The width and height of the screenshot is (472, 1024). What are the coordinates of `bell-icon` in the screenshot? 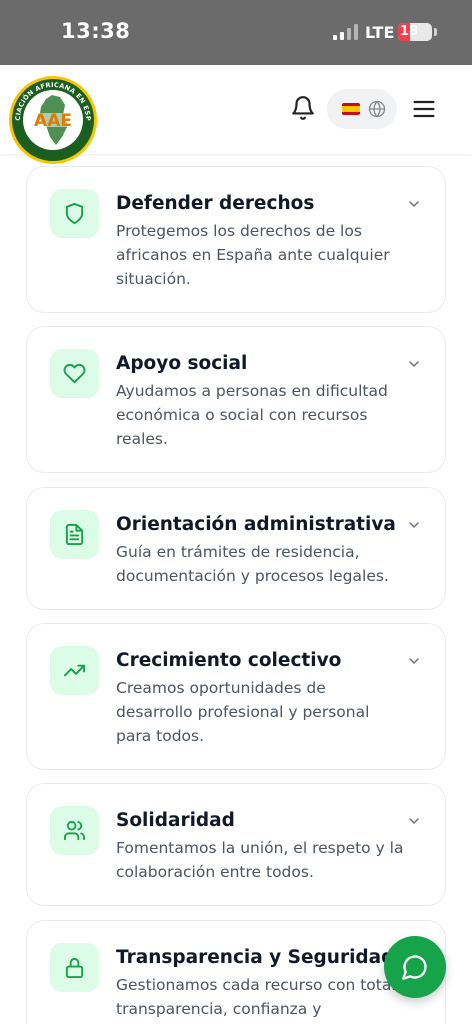 It's located at (303, 108).